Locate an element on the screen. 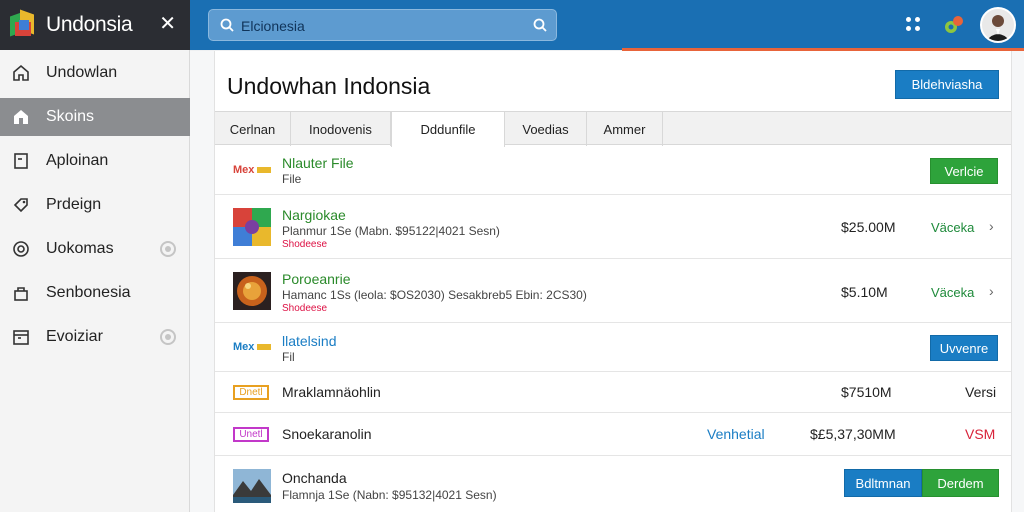  sidebar-item-label: Prdeign is located at coordinates (74, 204).